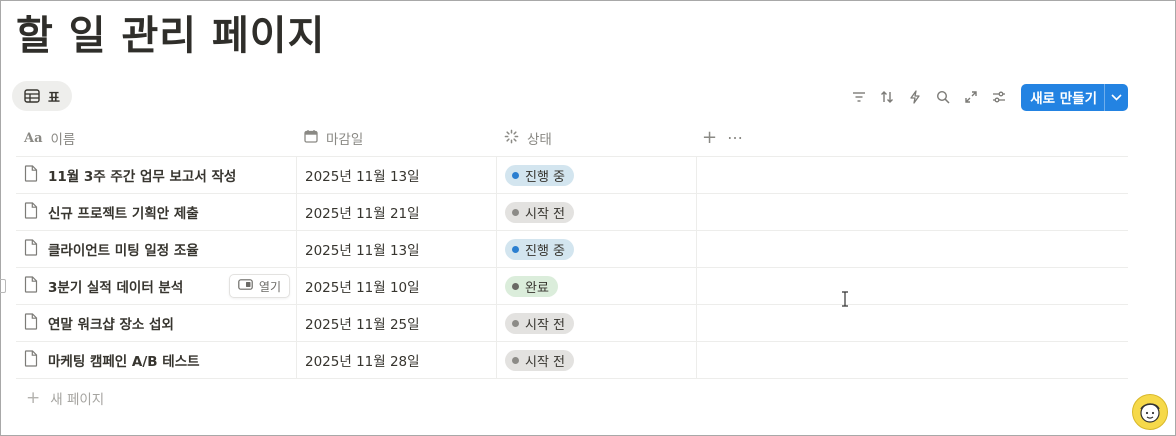  What do you see at coordinates (345, 140) in the screenshot?
I see `column-label-due: 마감일` at bounding box center [345, 140].